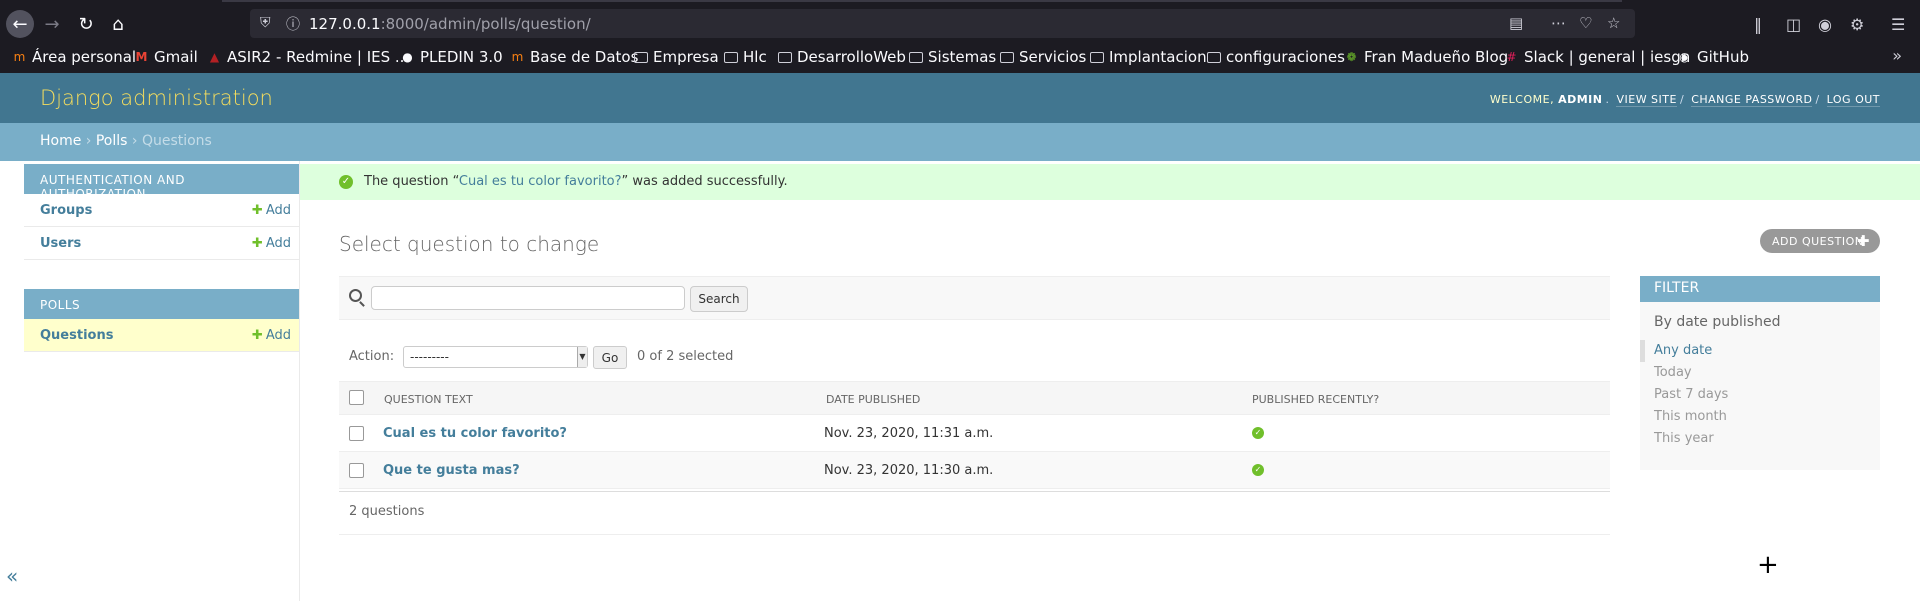  I want to click on groups-link: Groups, so click(66, 210).